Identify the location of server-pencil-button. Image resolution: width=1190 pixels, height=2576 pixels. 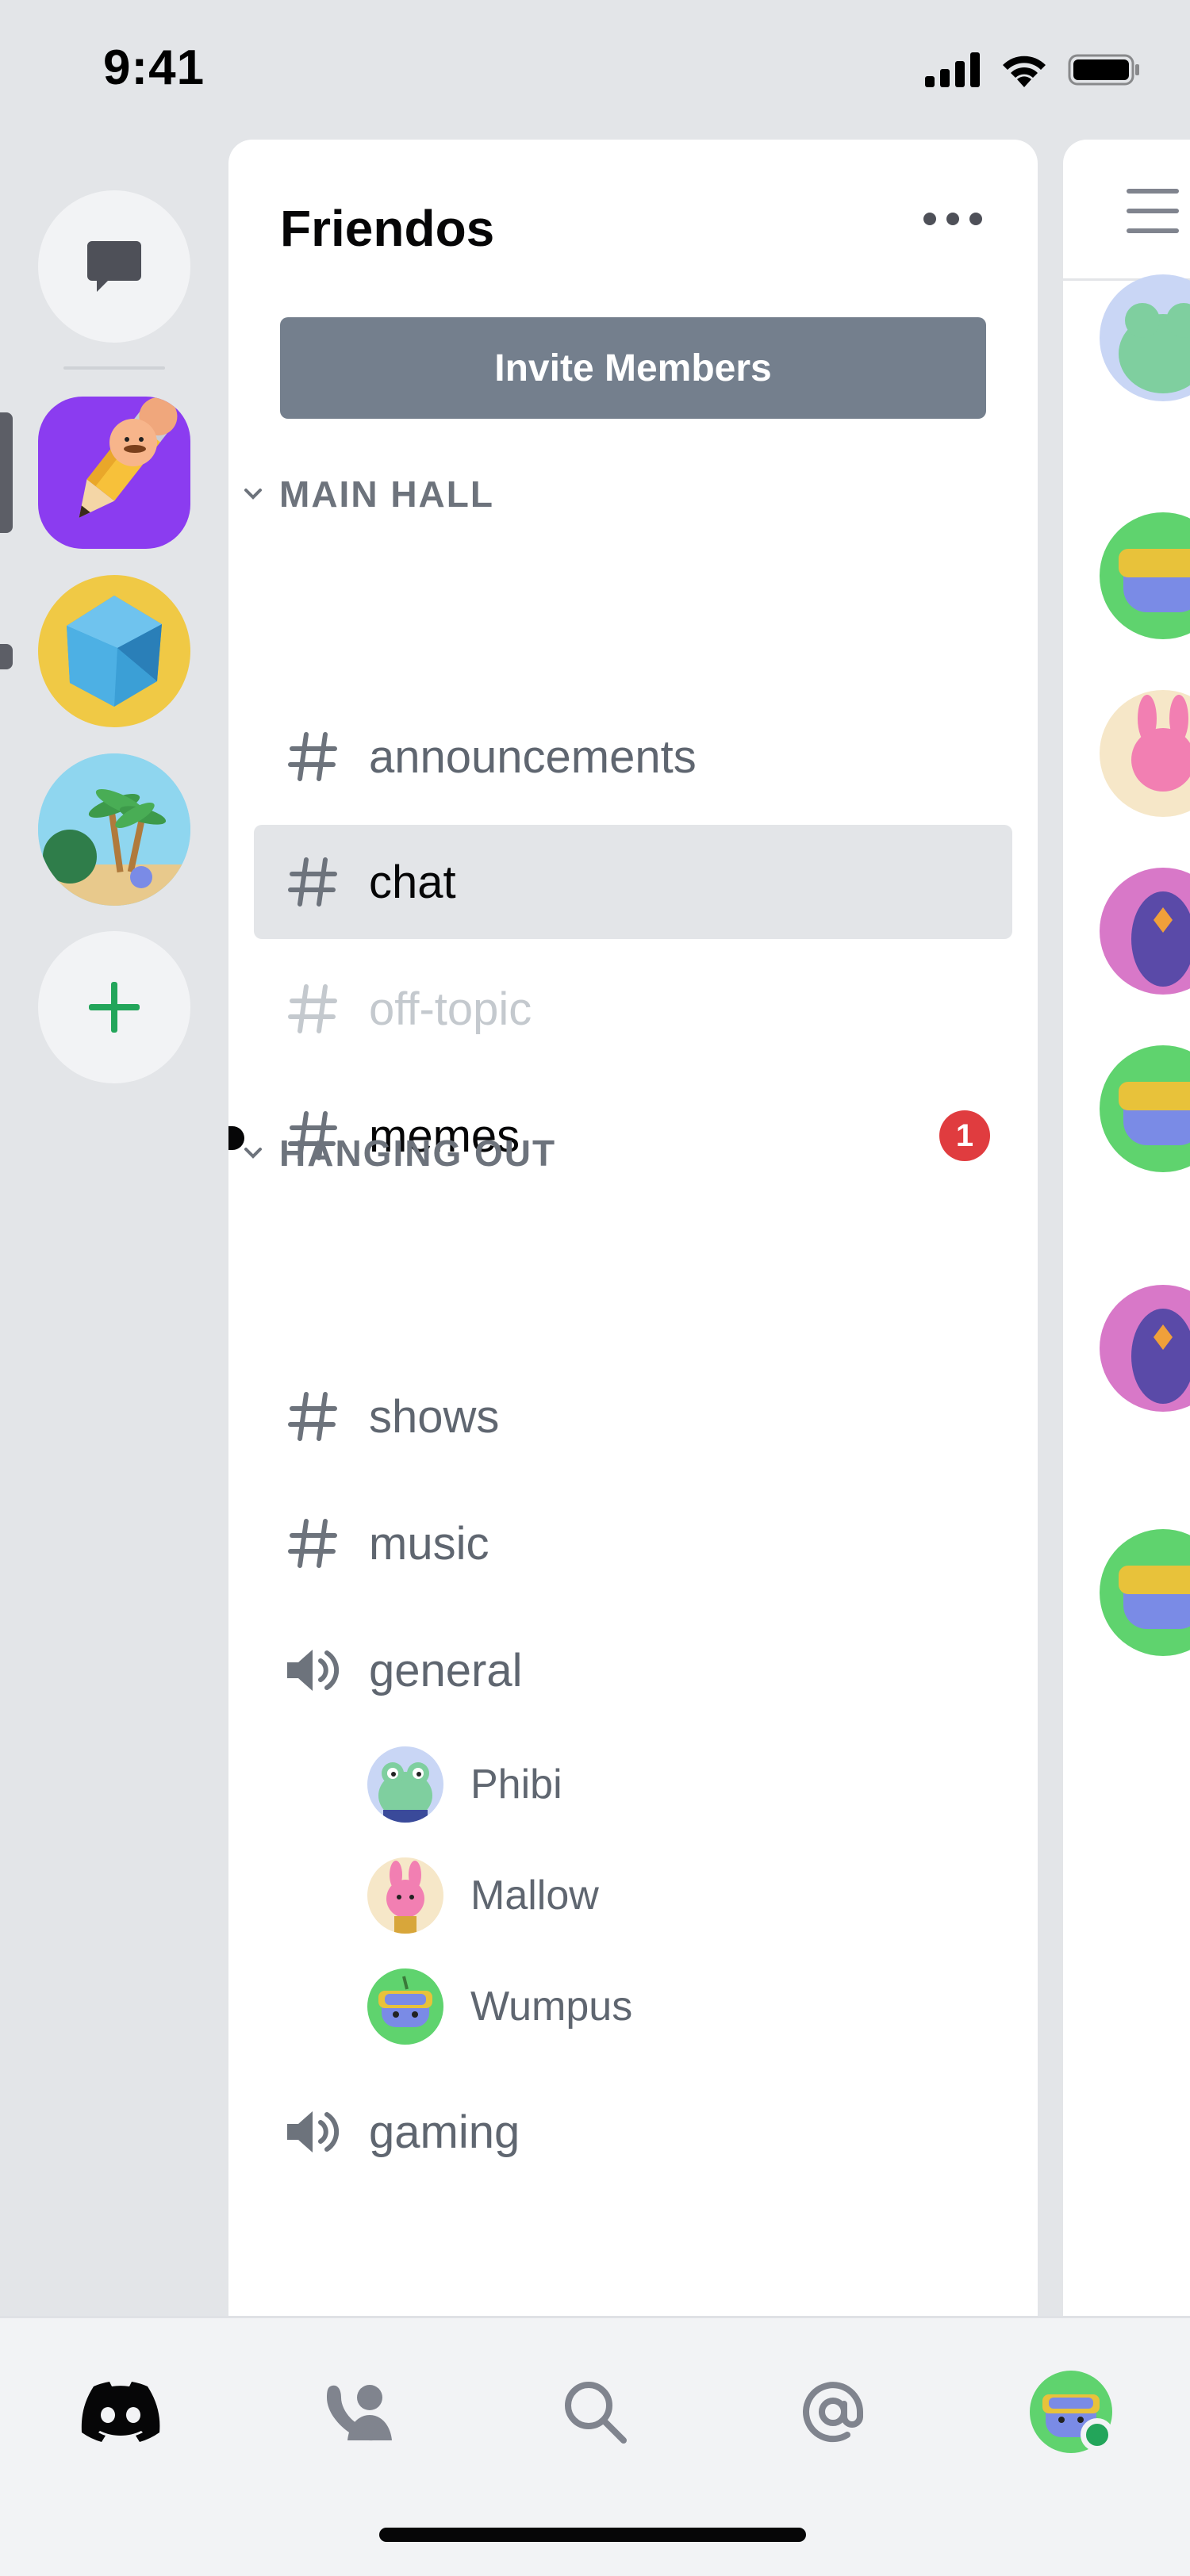
(114, 473).